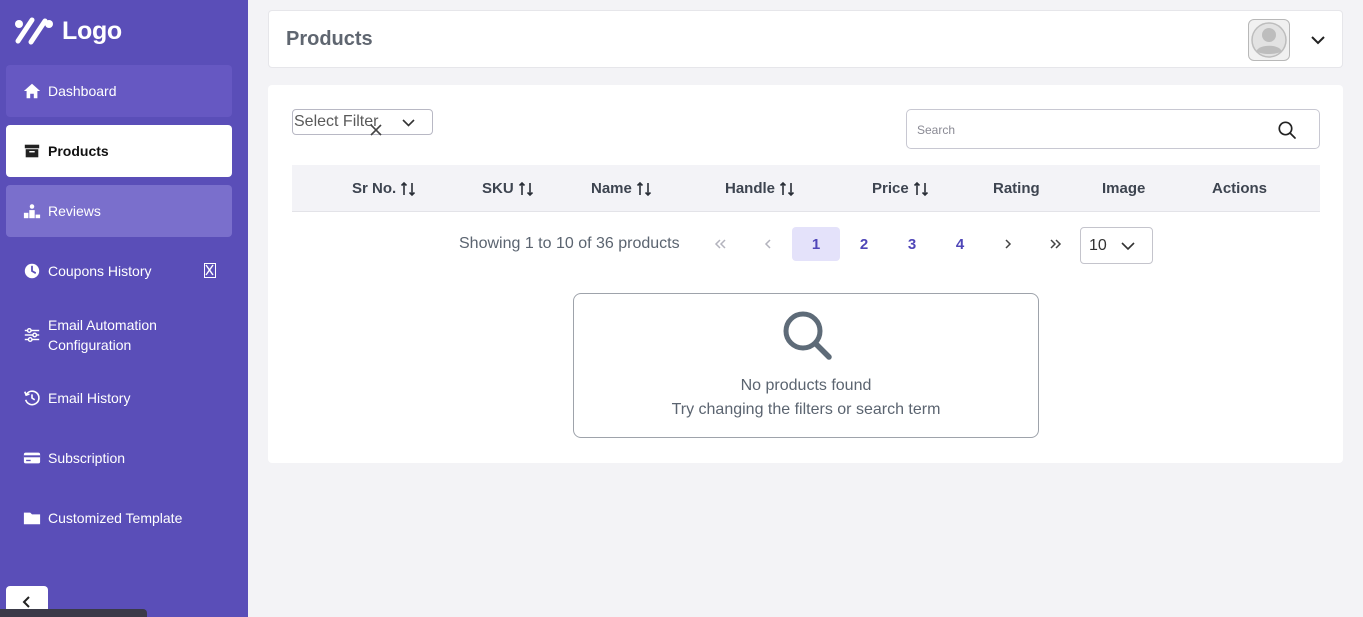 This screenshot has height=617, width=1363. Describe the element at coordinates (750, 188) in the screenshot. I see `column-label: Handle` at that location.